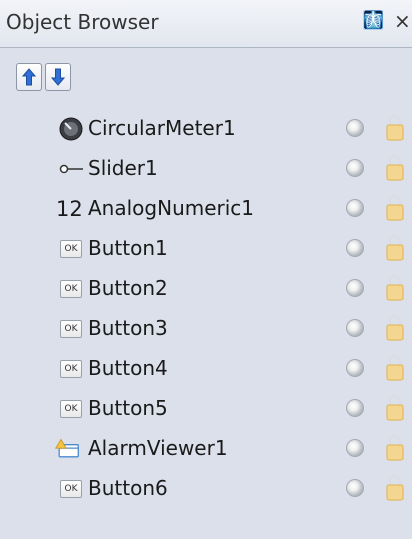 This screenshot has height=539, width=412. What do you see at coordinates (128, 488) in the screenshot?
I see `list-item-label: Button6` at bounding box center [128, 488].